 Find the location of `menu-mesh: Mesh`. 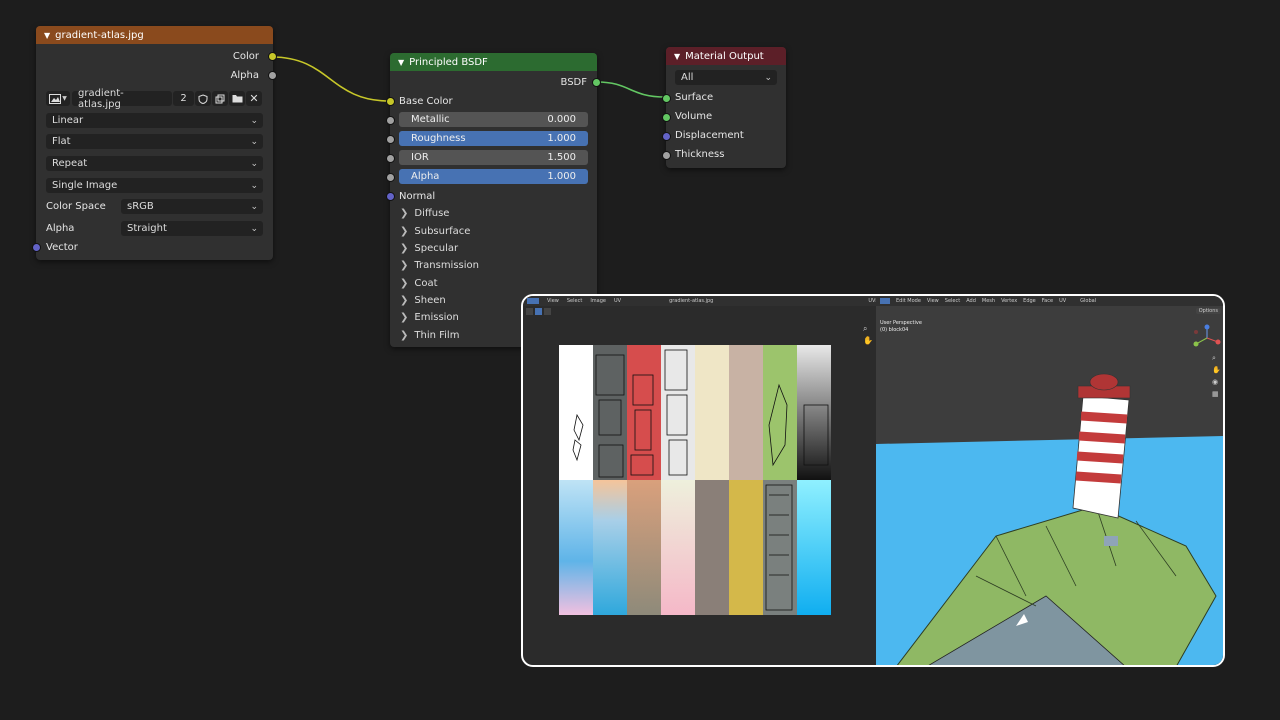

menu-mesh: Mesh is located at coordinates (988, 301).